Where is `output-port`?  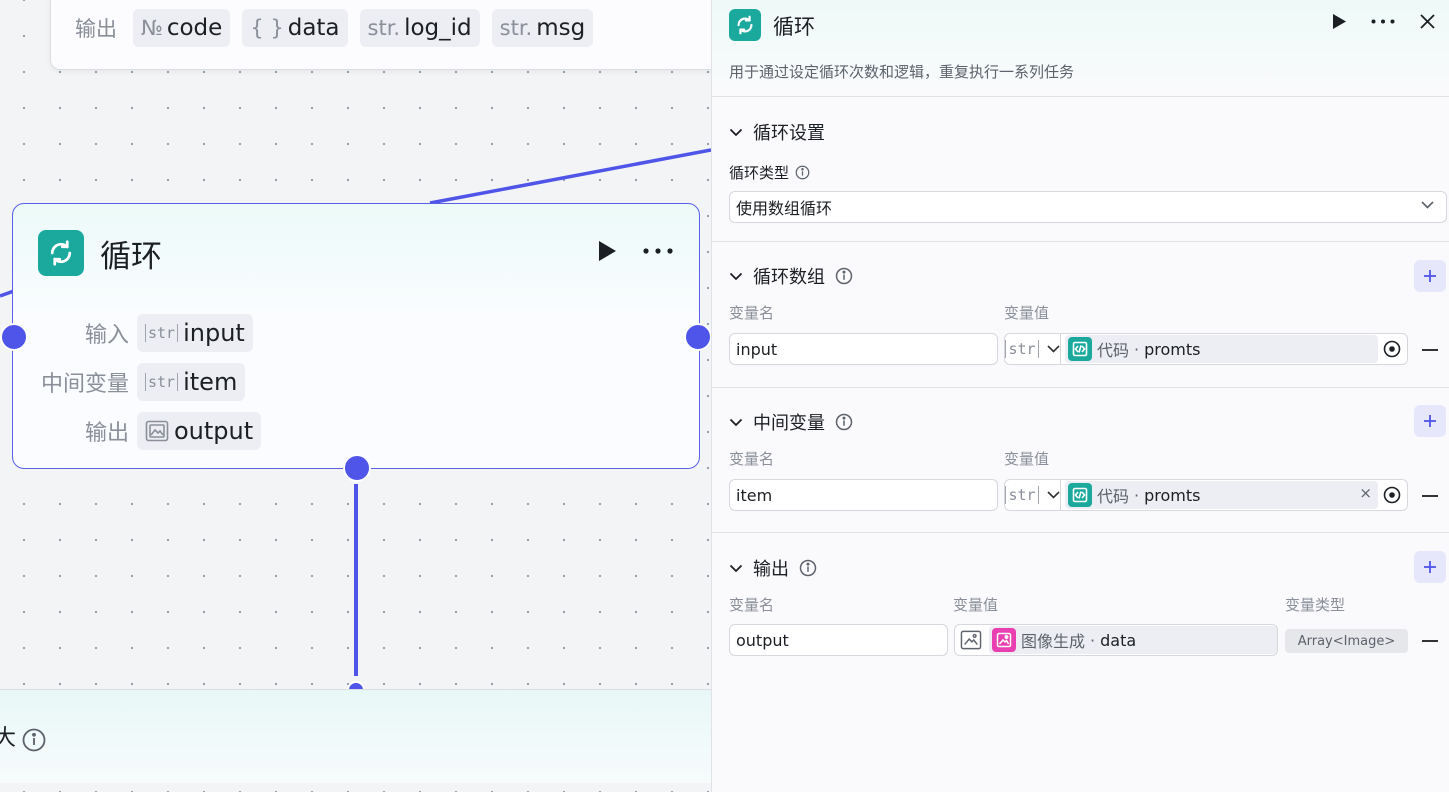 output-port is located at coordinates (697, 337).